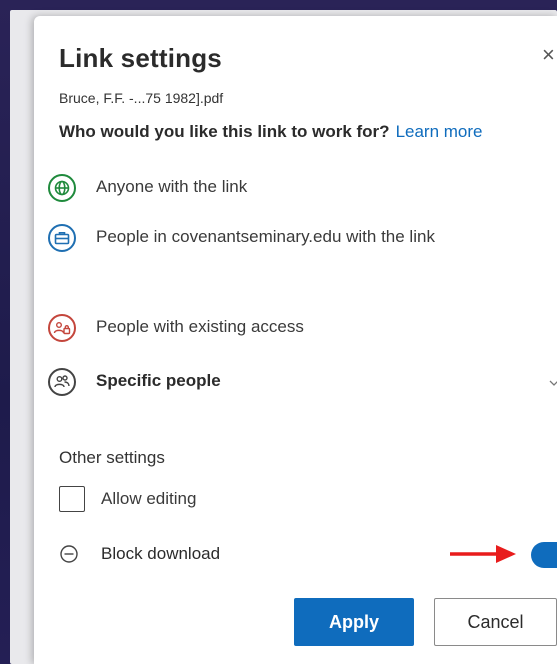  What do you see at coordinates (161, 553) in the screenshot?
I see `block-download-label: Block download` at bounding box center [161, 553].